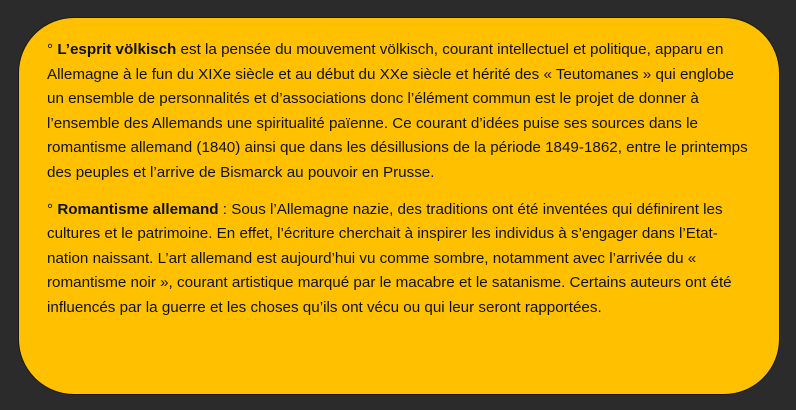  Describe the element at coordinates (117, 49) in the screenshot. I see `entry-term: L’esprit völkisch` at that location.